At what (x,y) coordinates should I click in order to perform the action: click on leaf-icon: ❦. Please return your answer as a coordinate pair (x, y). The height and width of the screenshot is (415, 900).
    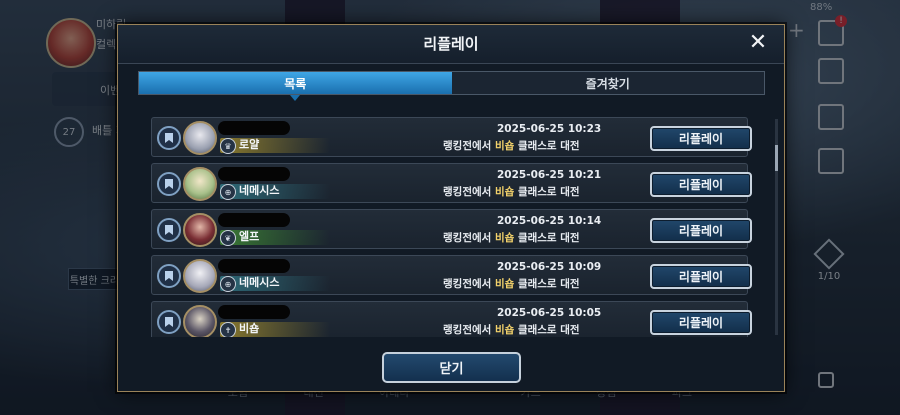
    Looking at the image, I should click on (228, 238).